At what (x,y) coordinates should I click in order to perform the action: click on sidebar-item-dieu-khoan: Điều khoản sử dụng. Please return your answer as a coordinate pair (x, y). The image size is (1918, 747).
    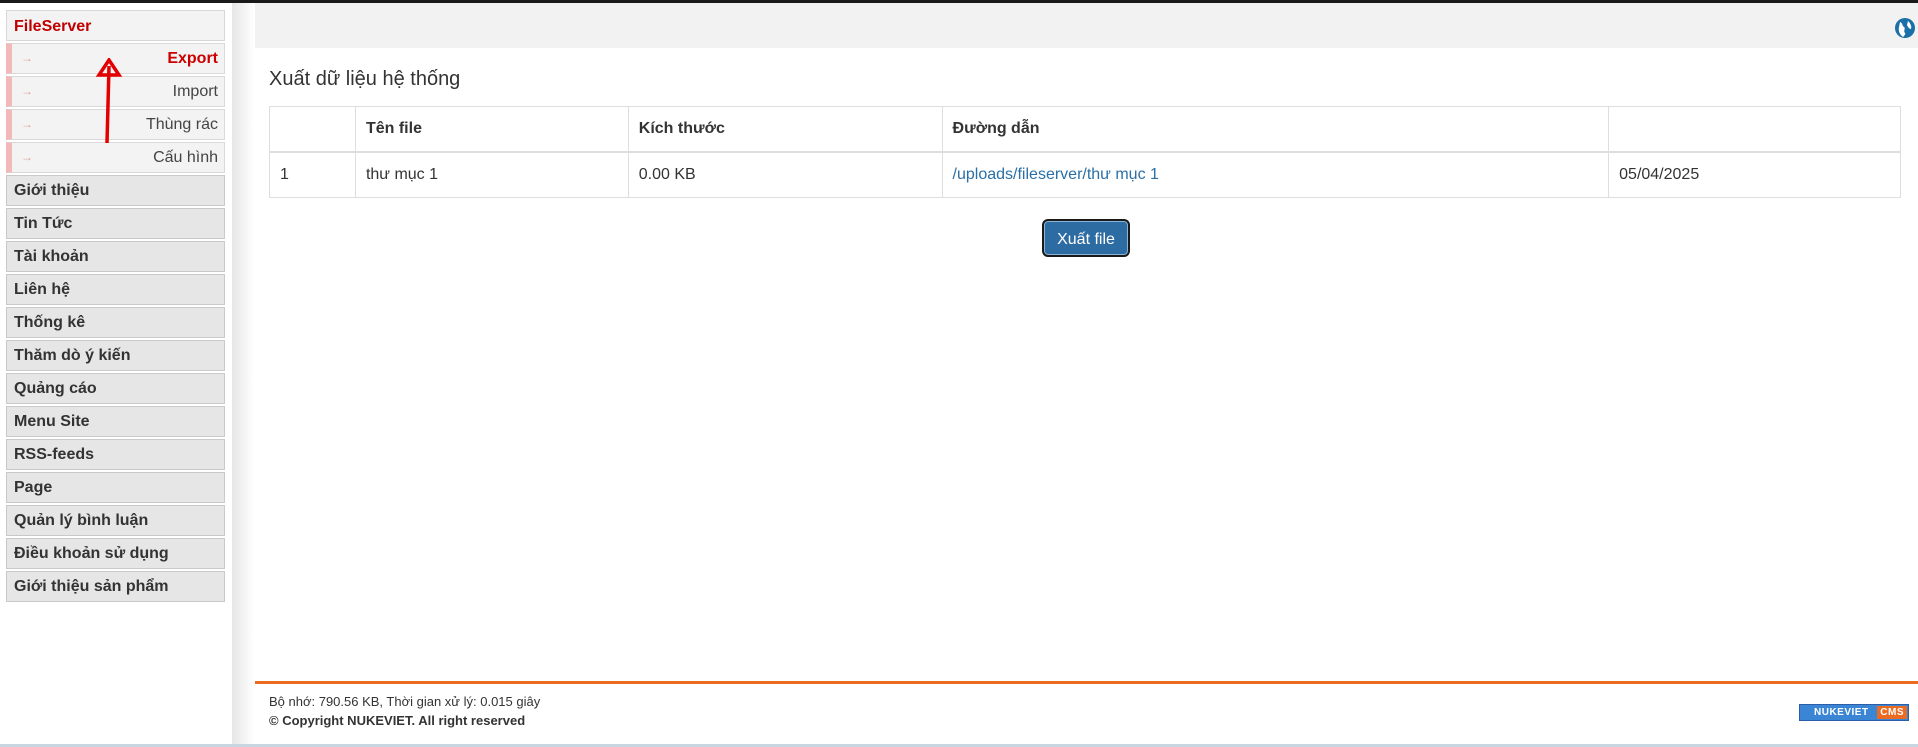
    Looking at the image, I should click on (115, 553).